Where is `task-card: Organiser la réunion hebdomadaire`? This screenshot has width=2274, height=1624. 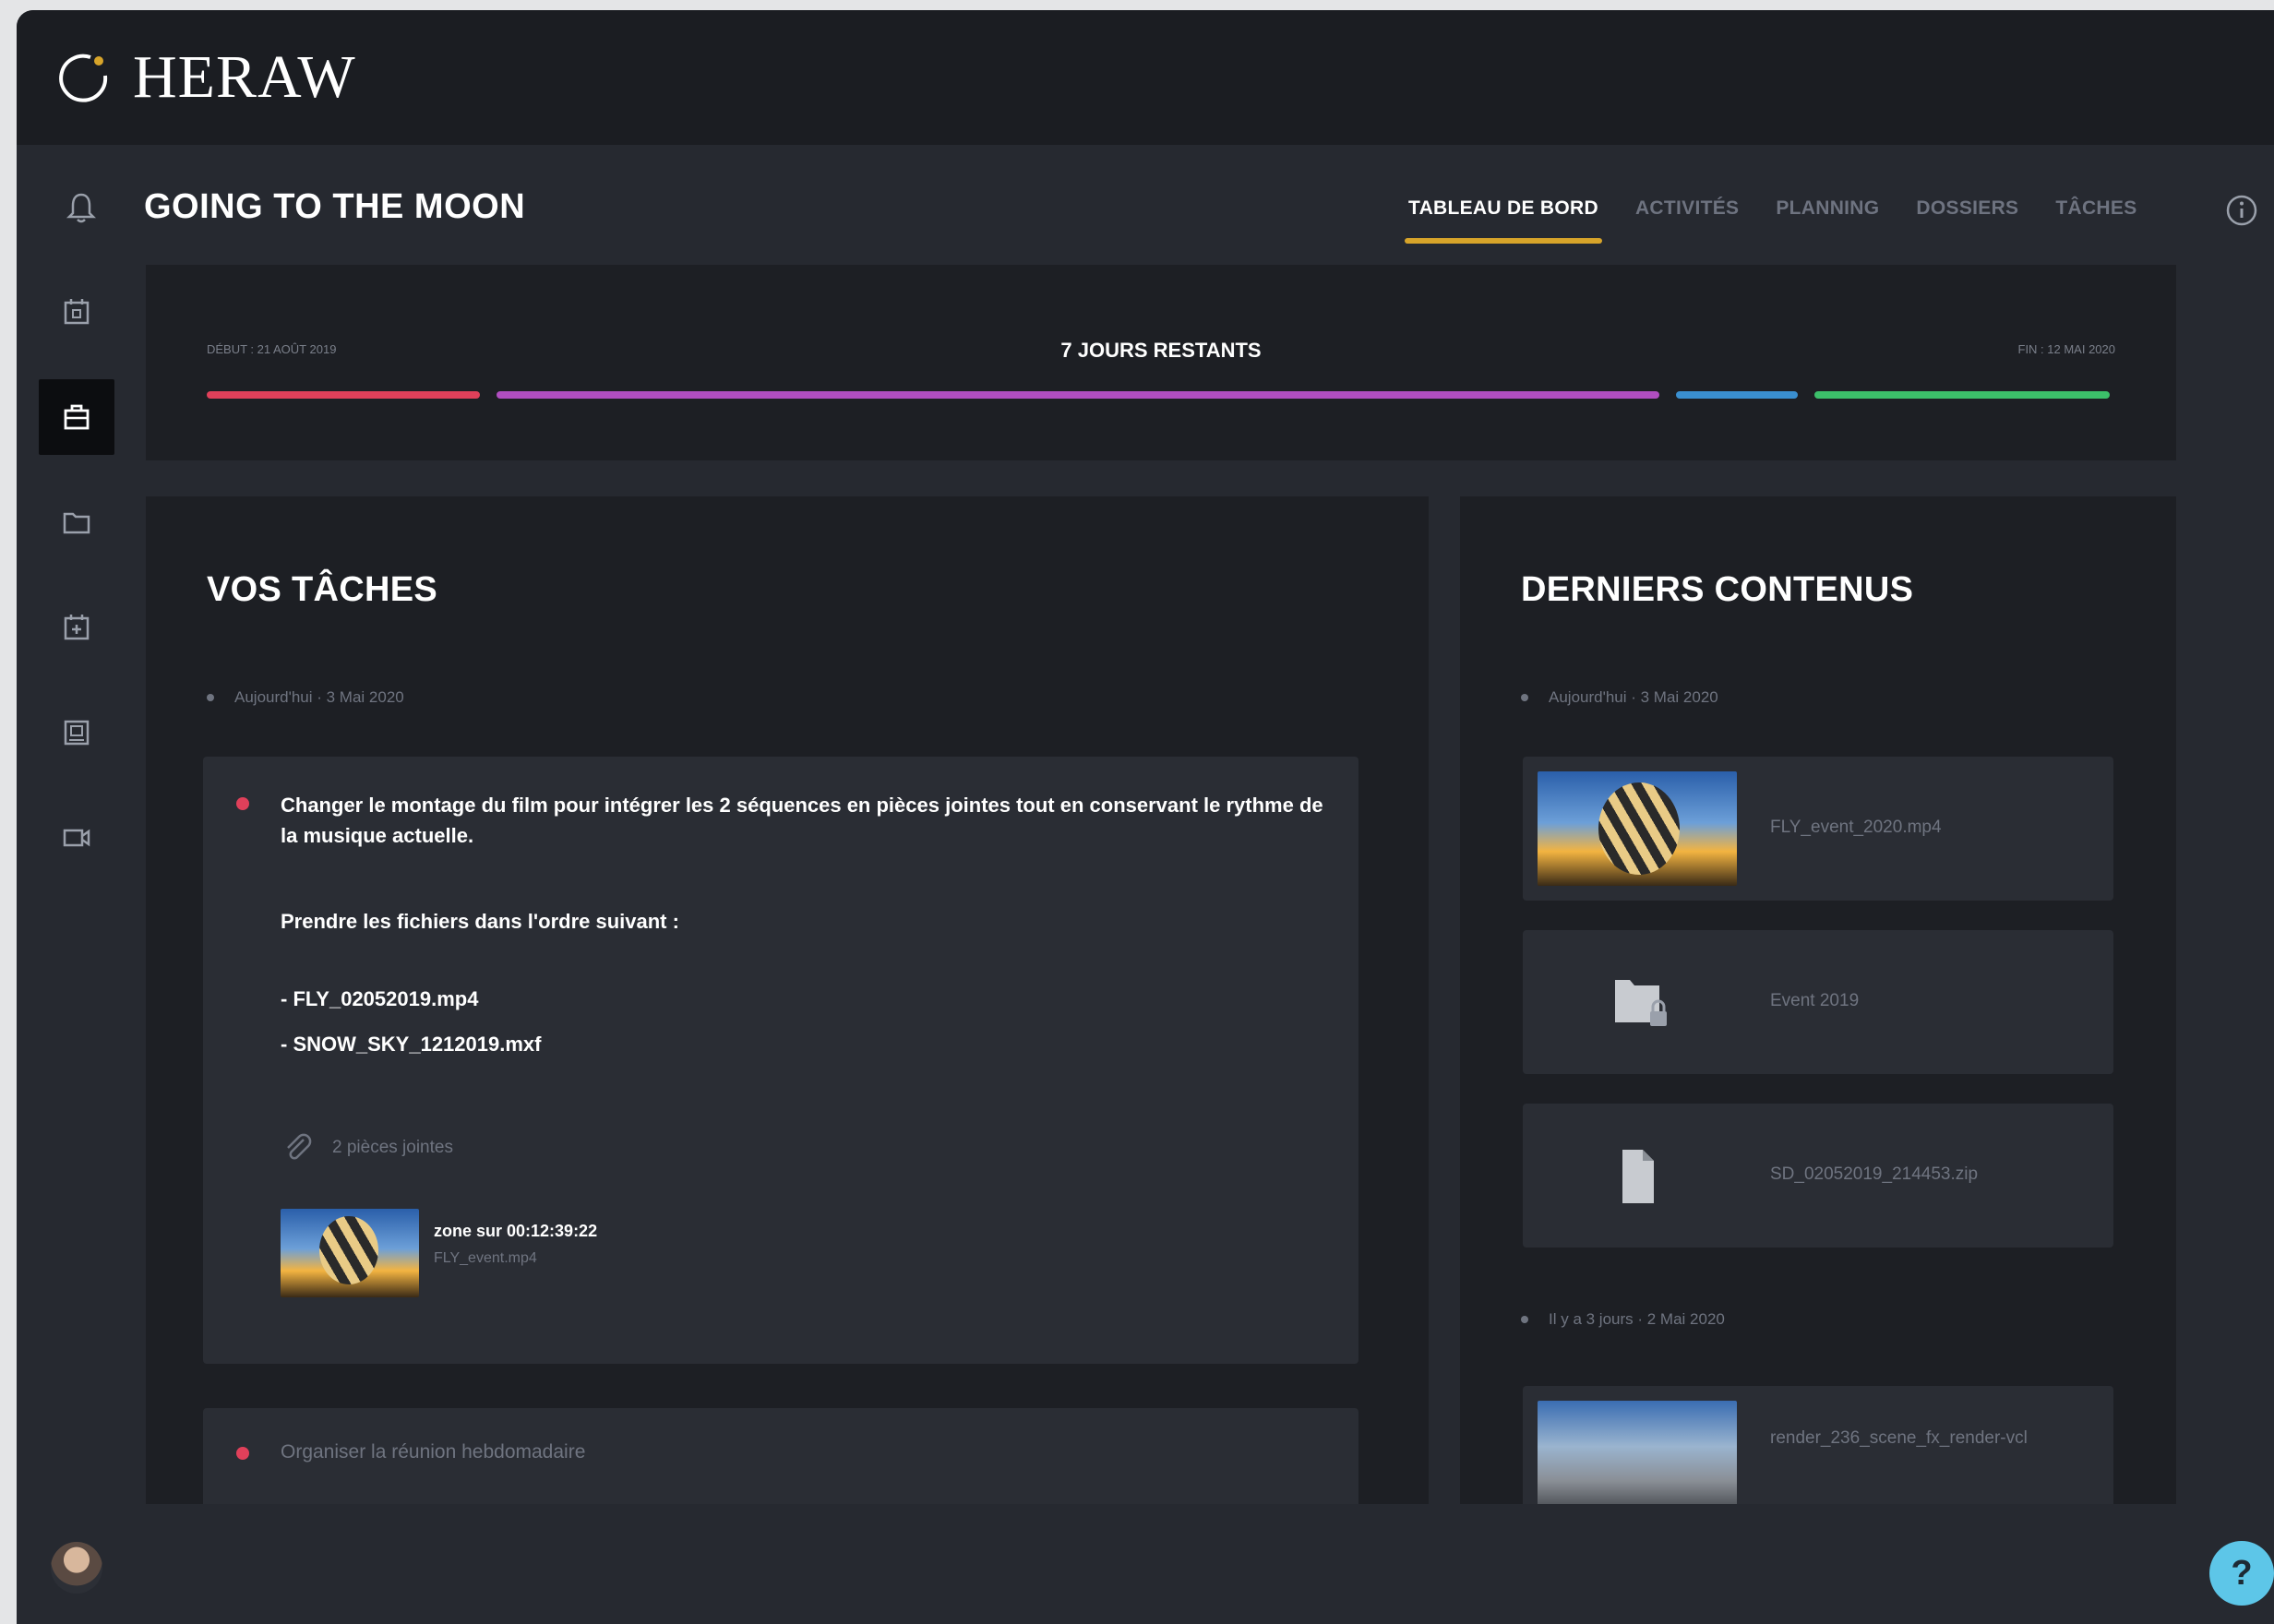 task-card: Organiser la réunion hebdomadaire is located at coordinates (780, 1456).